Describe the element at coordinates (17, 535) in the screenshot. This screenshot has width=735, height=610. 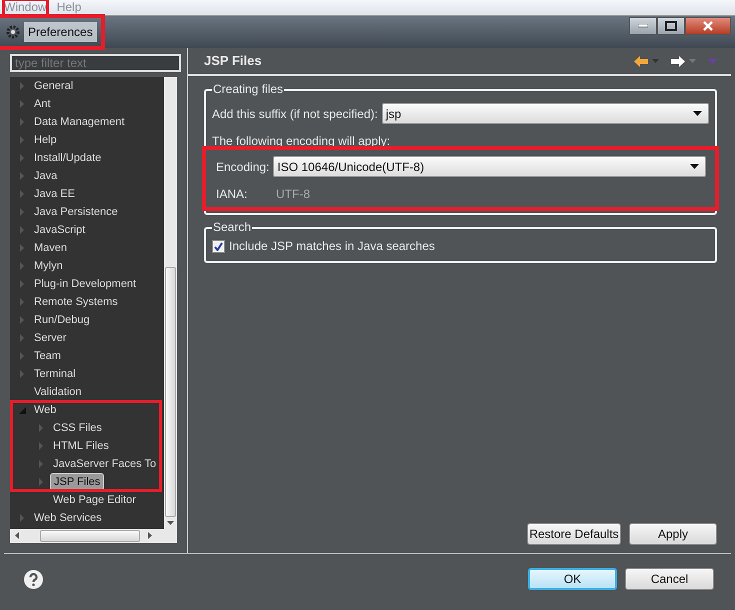
I see `scroll-left-arrow-icon` at that location.